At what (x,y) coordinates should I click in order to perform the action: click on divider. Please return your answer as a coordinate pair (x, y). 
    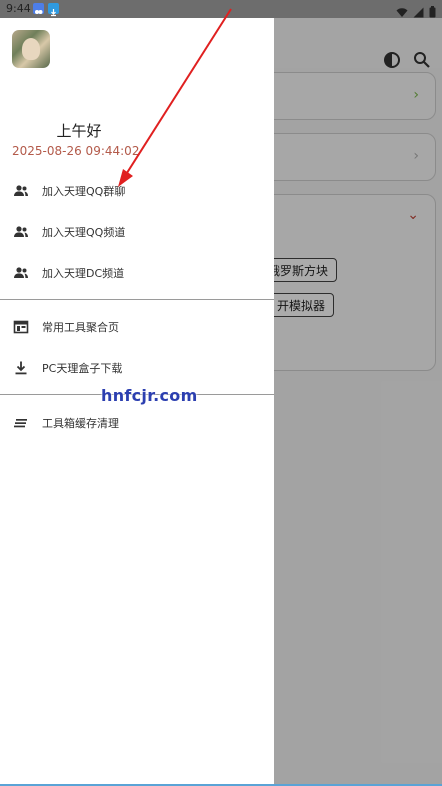
    Looking at the image, I should click on (137, 299).